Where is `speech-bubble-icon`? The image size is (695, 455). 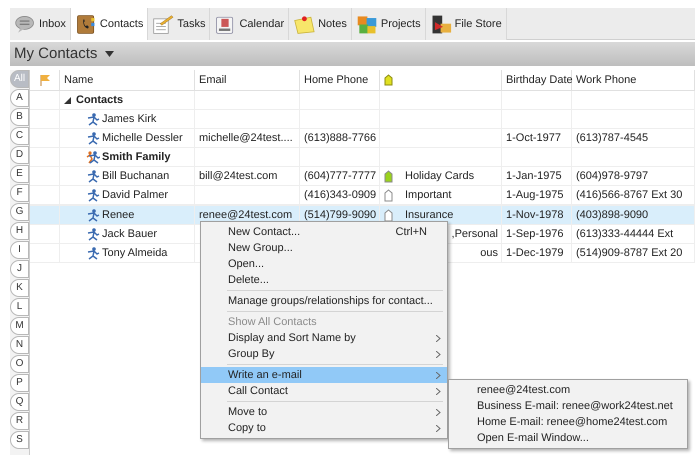 speech-bubble-icon is located at coordinates (25, 24).